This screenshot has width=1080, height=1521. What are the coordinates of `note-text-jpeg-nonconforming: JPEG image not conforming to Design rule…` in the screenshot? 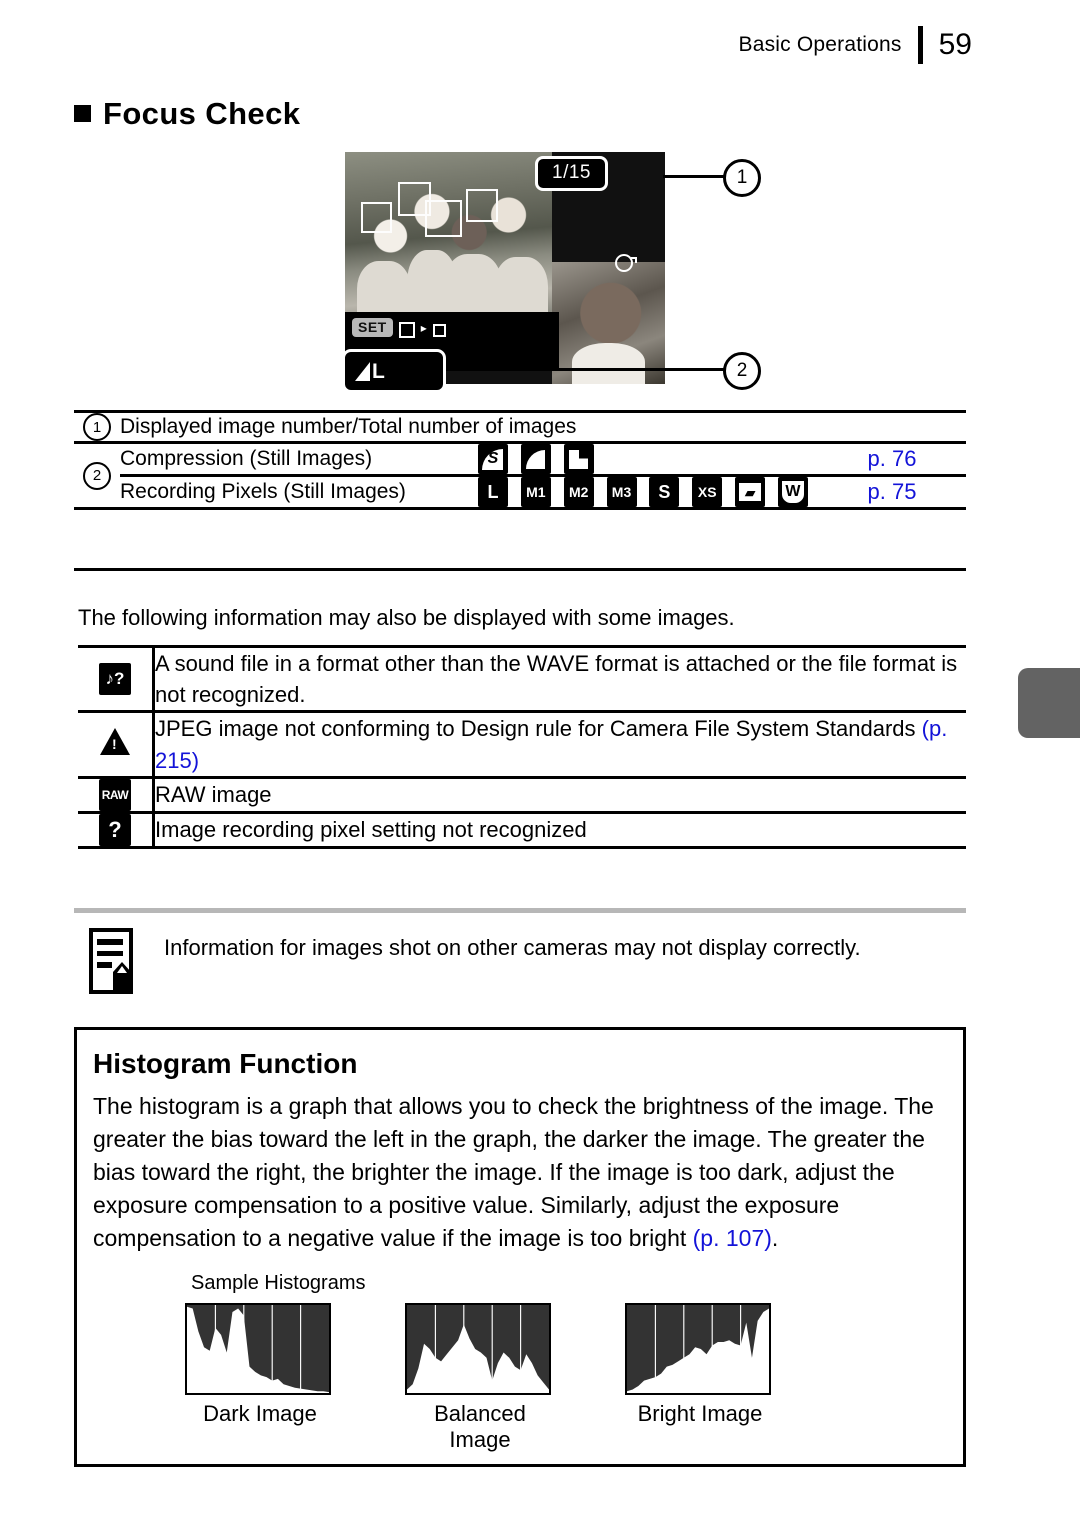 It's located at (560, 744).